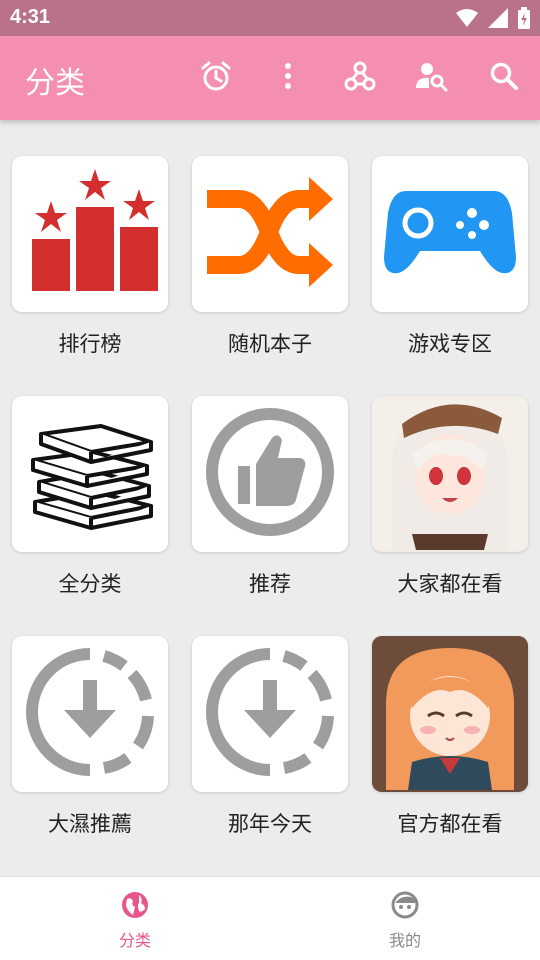 This screenshot has height=960, width=540. Describe the element at coordinates (90, 344) in the screenshot. I see `tile-label: 排行榜` at that location.